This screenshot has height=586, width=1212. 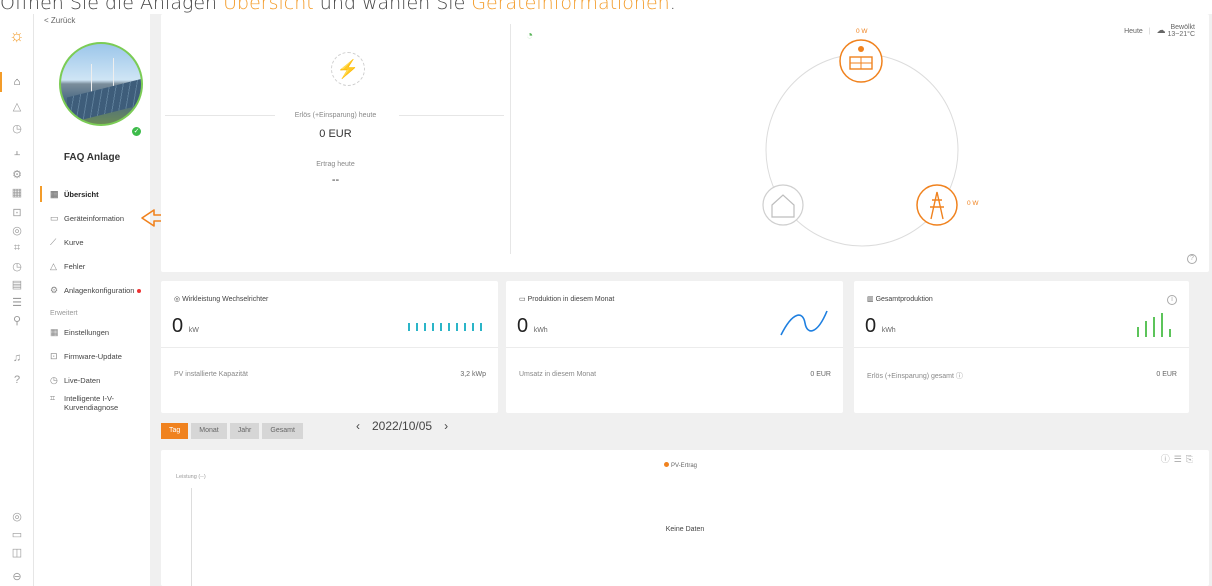 I want to click on date-value: 2022/10/05, so click(x=402, y=426).